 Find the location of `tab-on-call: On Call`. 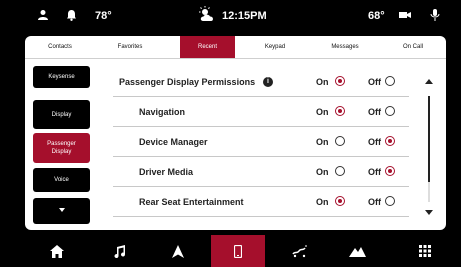

tab-on-call: On Call is located at coordinates (413, 47).